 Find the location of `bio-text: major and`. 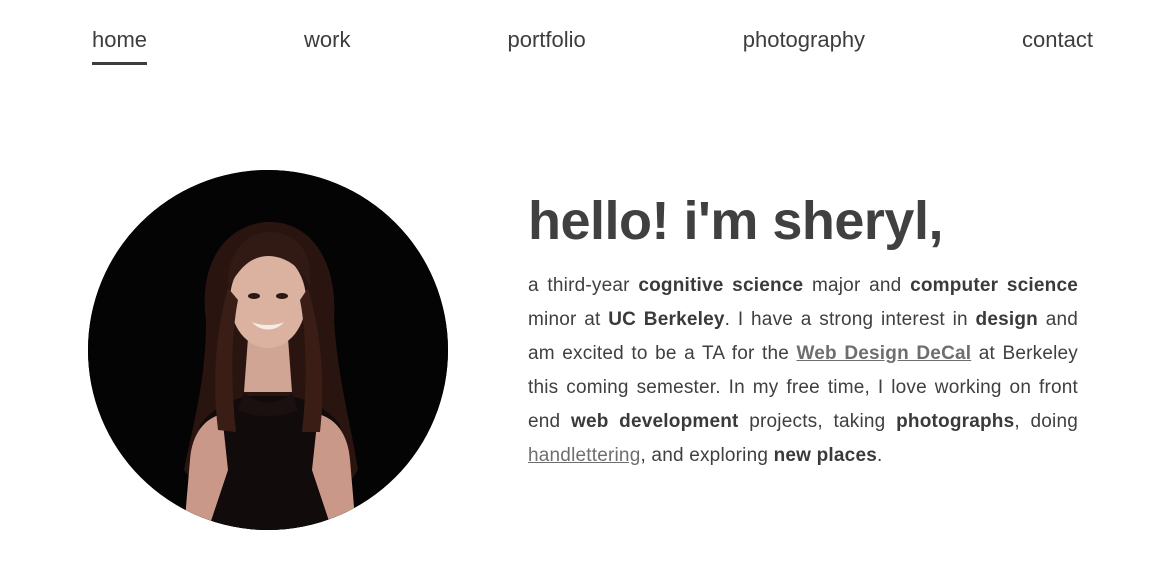

bio-text: major and is located at coordinates (857, 285).